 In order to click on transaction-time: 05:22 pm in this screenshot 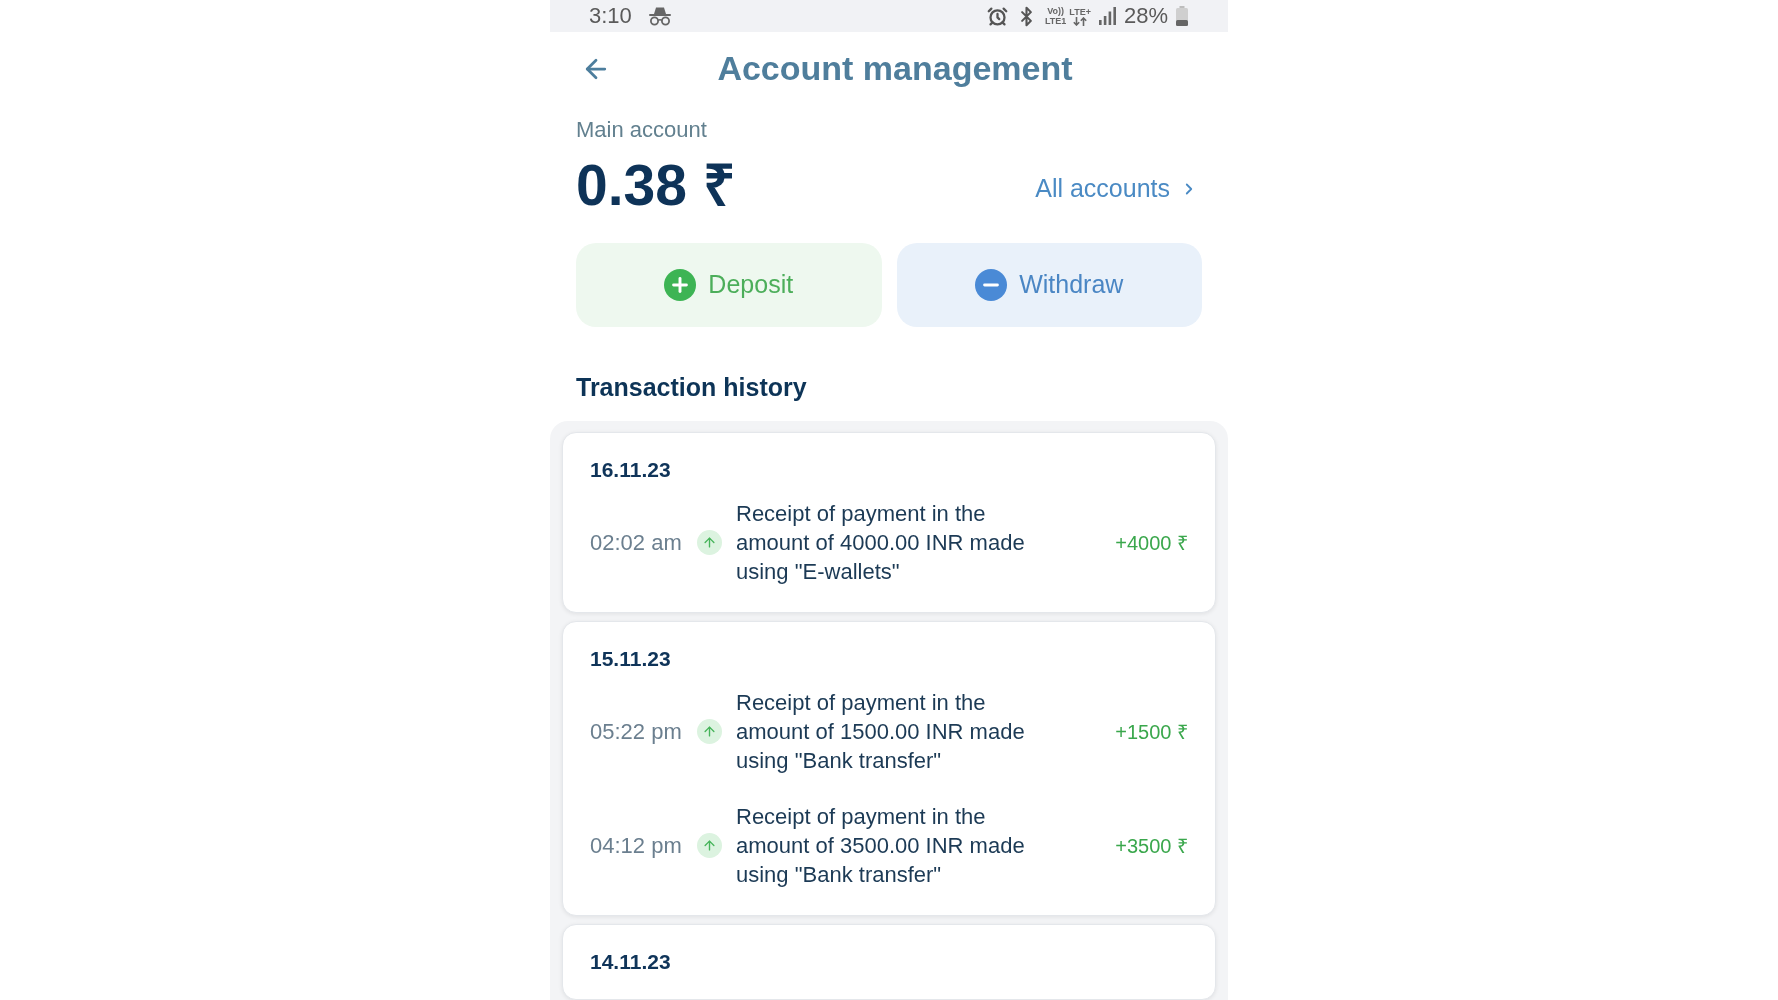, I will do `click(636, 732)`.